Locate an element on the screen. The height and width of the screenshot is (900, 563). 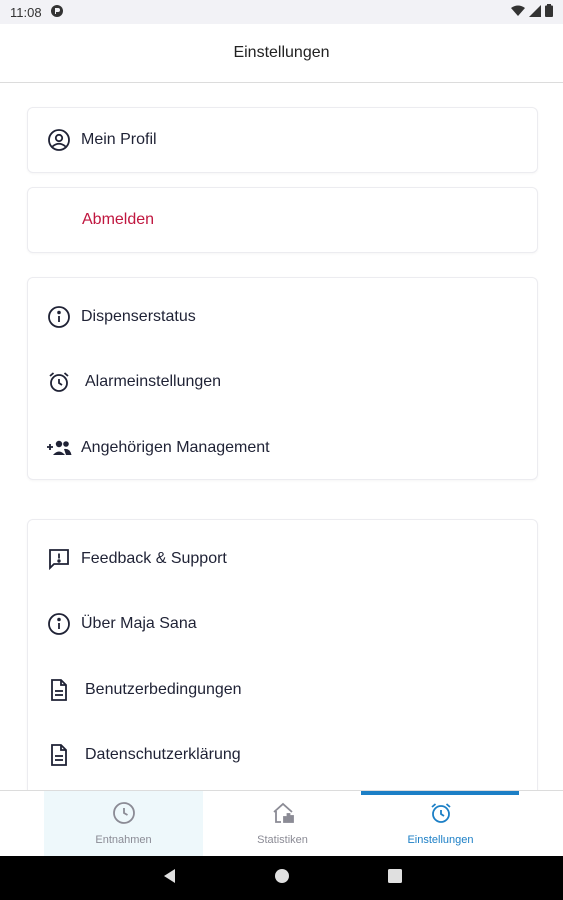
family-management-label: Angehörigen Management is located at coordinates (175, 447).